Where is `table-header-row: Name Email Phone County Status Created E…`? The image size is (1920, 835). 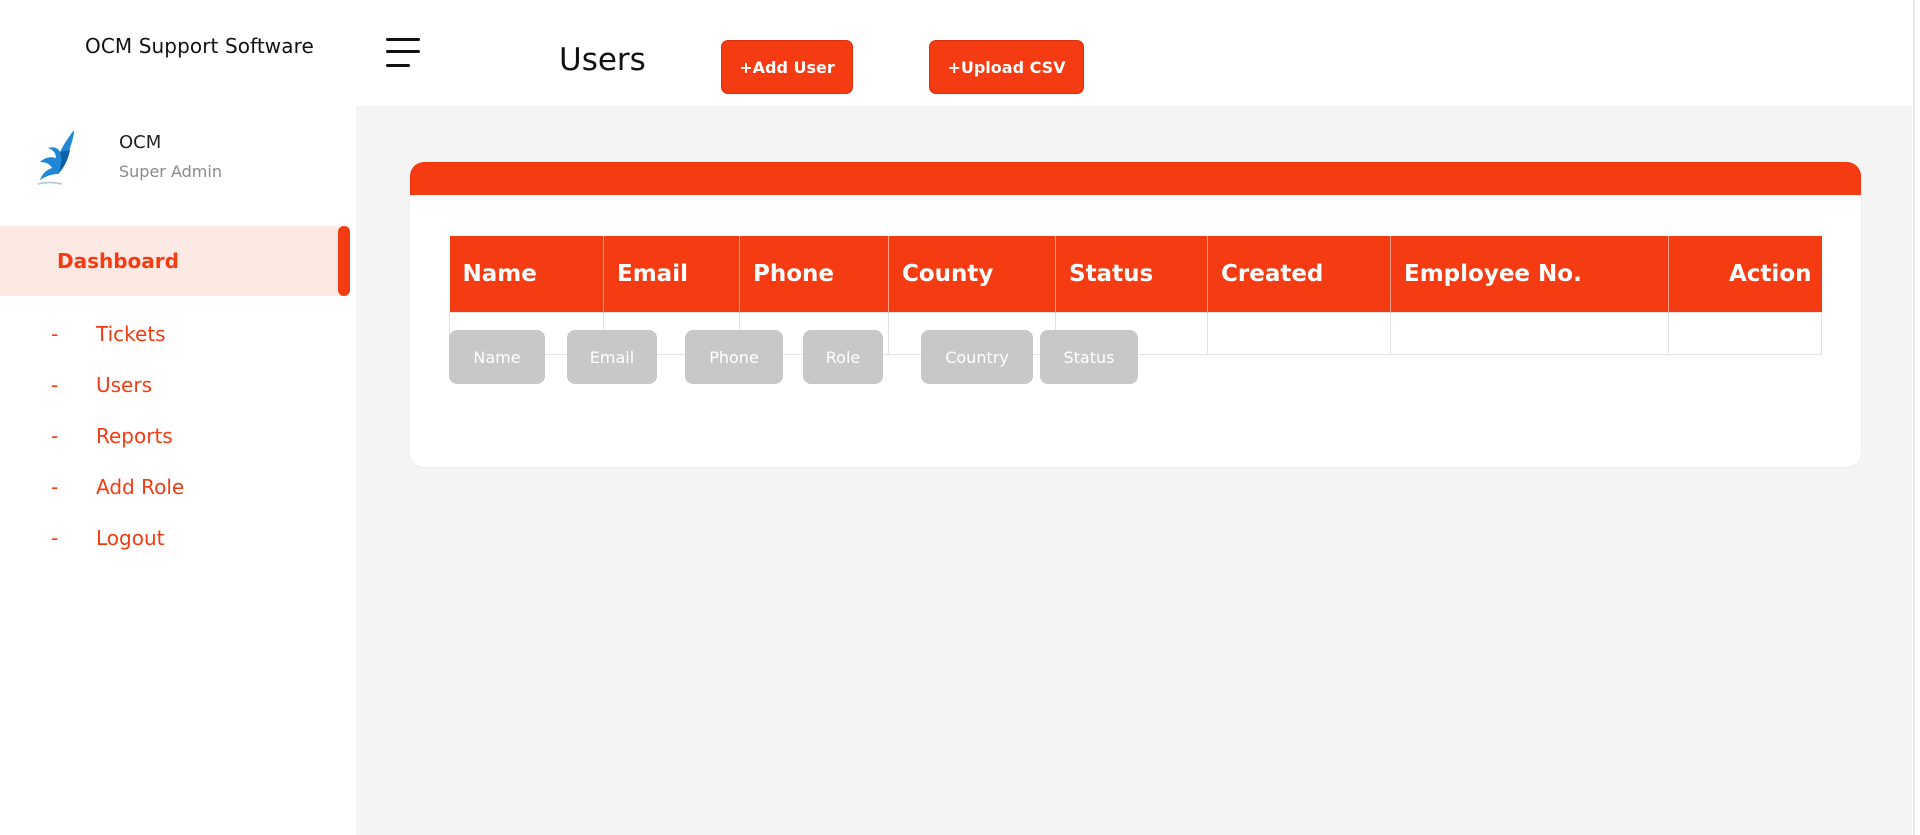 table-header-row: Name Email Phone County Status Created E… is located at coordinates (1135, 274).